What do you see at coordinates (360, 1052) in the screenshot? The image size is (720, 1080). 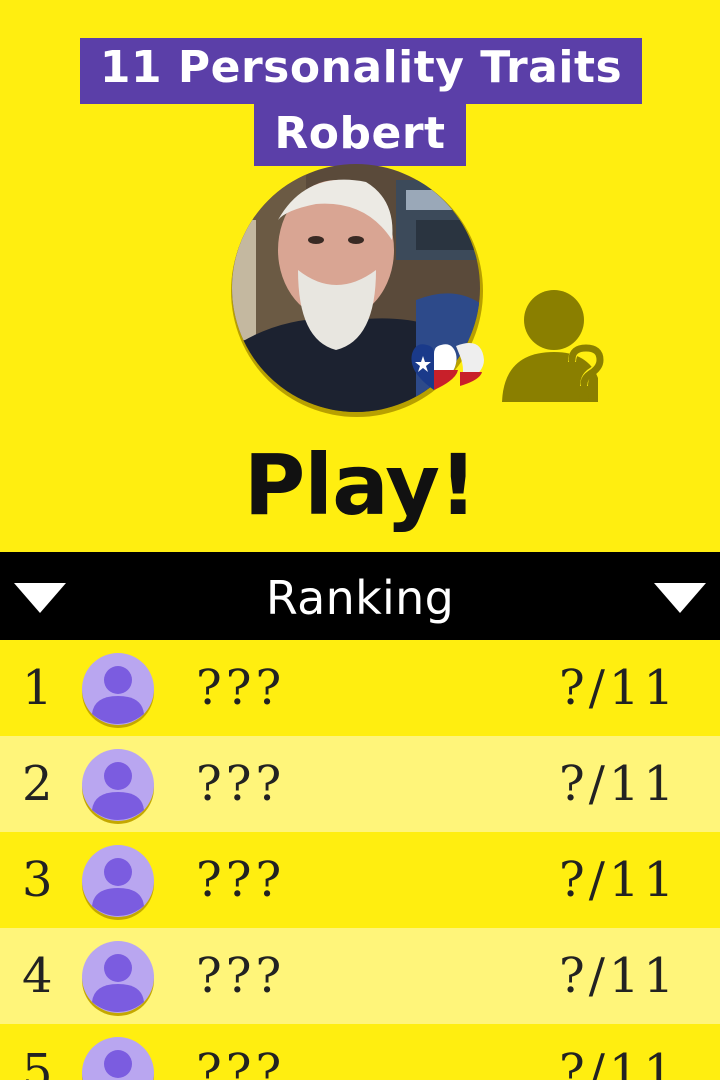 I see `table-row: 5 ??? ?/11` at bounding box center [360, 1052].